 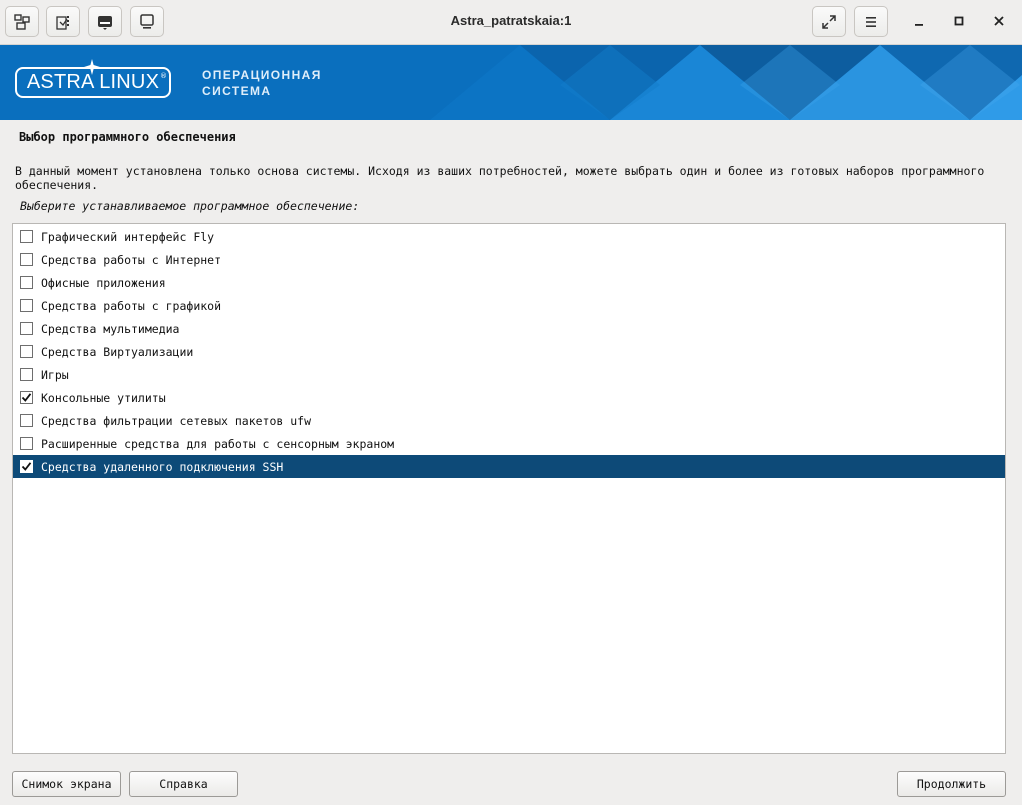 I want to click on software-item: Игры, so click(x=509, y=374).